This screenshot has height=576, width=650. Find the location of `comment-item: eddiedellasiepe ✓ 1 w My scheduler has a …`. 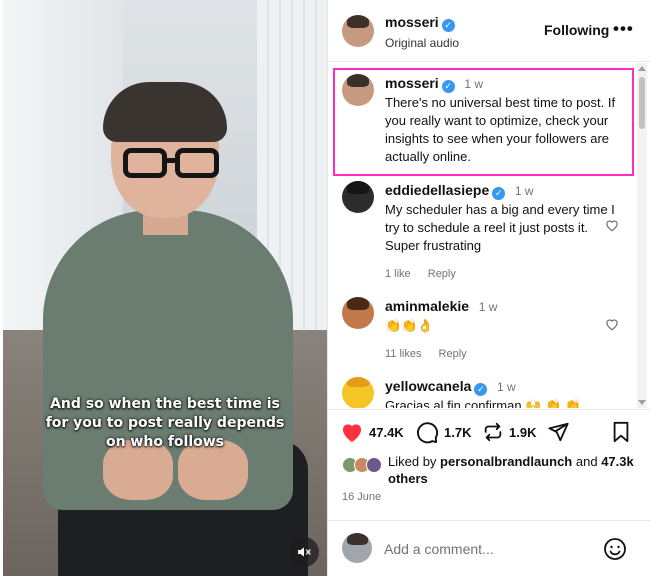

comment-item: eddiedellasiepe ✓ 1 w My scheduler has a … is located at coordinates (483, 231).